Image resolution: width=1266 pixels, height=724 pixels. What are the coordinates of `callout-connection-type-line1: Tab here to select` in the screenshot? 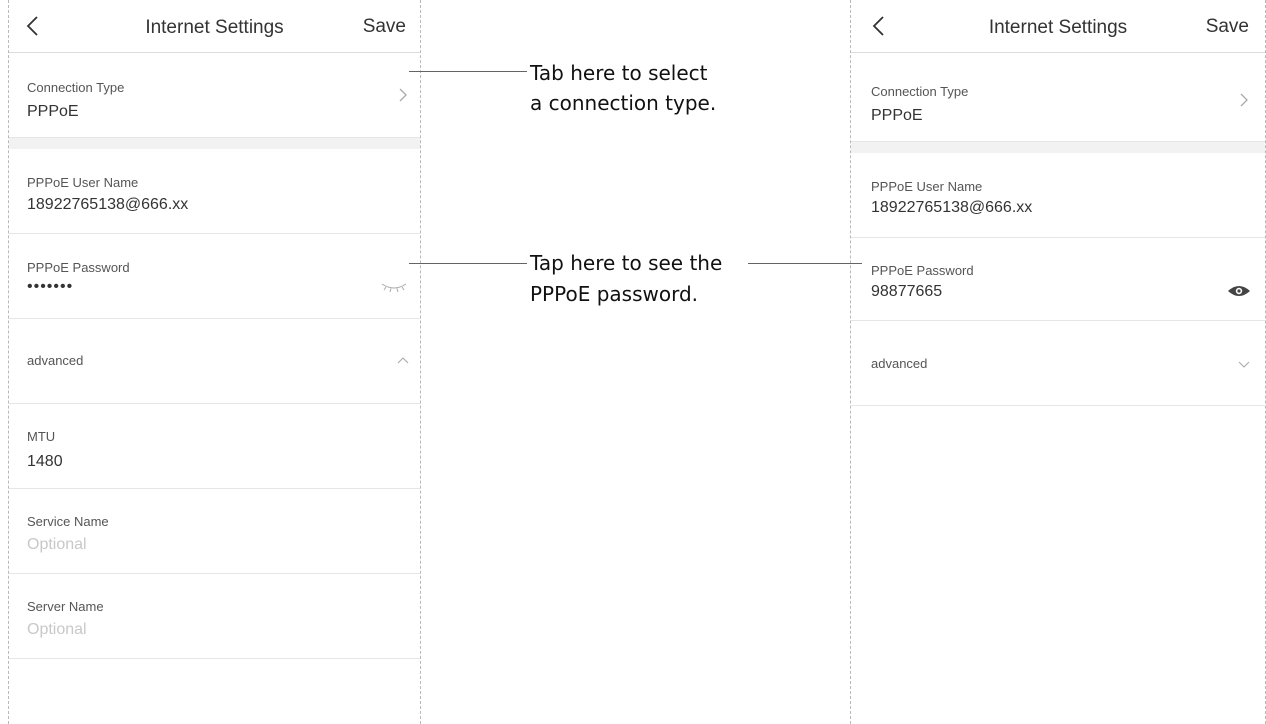 It's located at (619, 73).